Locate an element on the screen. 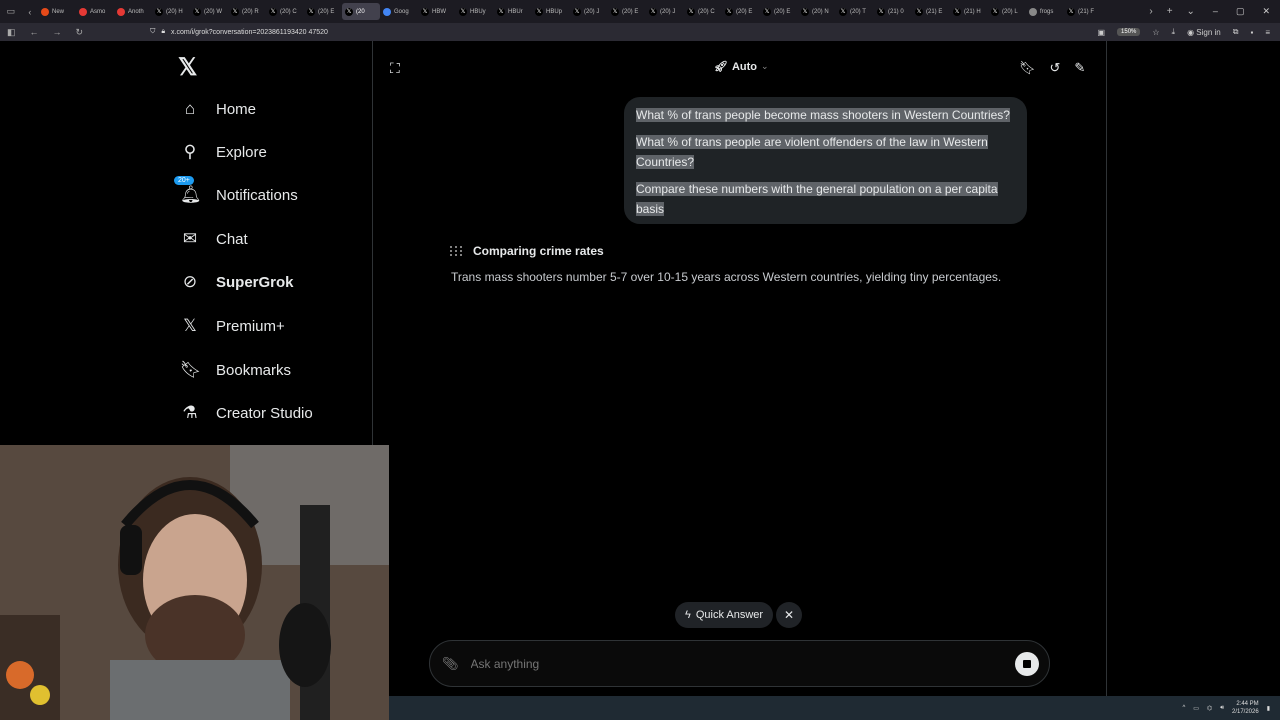  browser-tab: 𝕏 (20 is located at coordinates (361, 11).